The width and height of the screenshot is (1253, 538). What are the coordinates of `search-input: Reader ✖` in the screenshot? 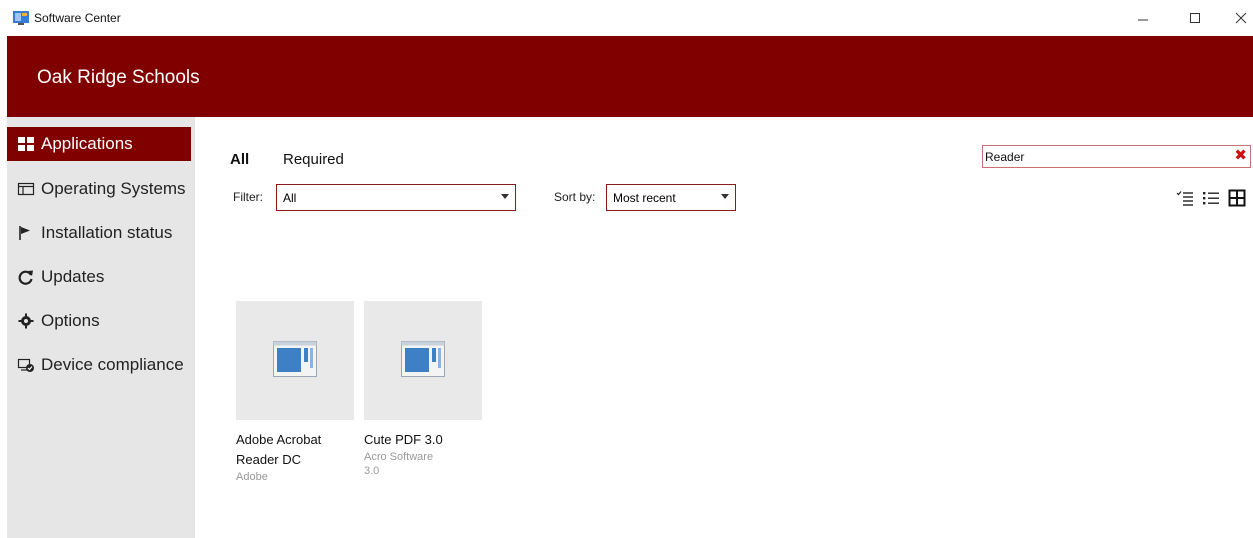 It's located at (1116, 156).